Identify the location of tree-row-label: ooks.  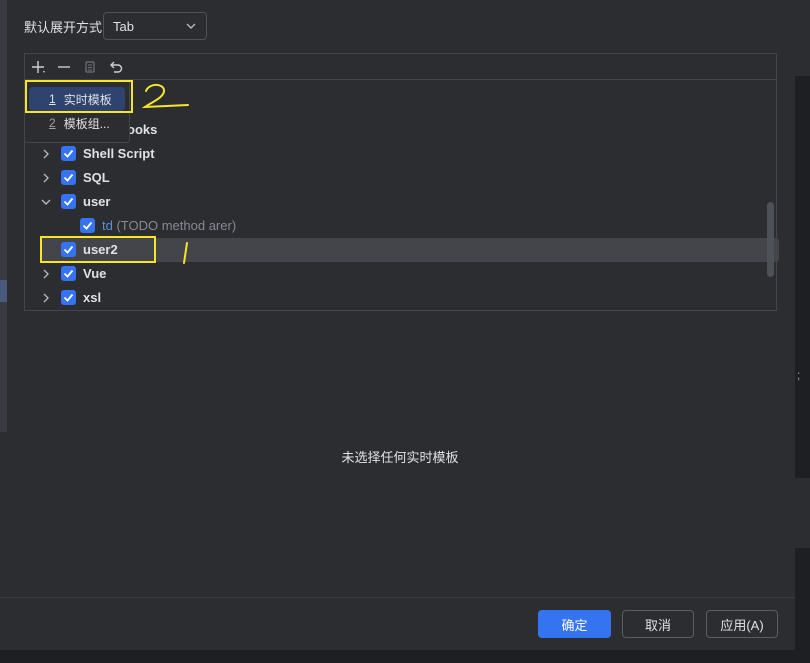
(142, 129).